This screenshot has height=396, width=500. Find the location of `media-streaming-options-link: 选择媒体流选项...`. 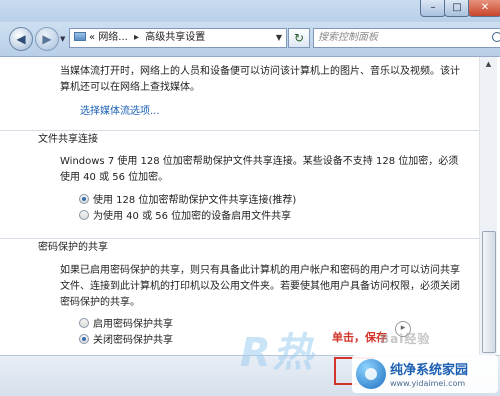

media-streaming-options-link: 选择媒体流选项... is located at coordinates (120, 109).